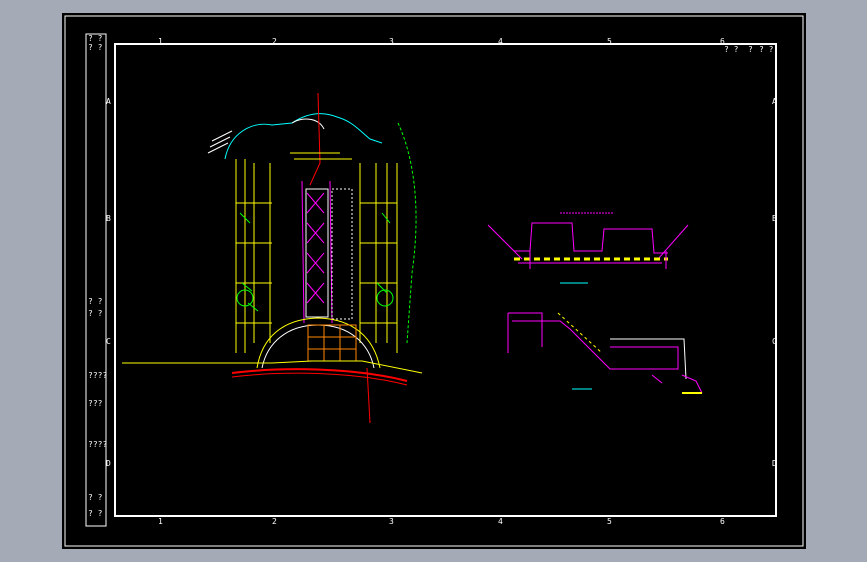 This screenshot has height=562, width=867. What do you see at coordinates (774, 341) in the screenshot?
I see `row-label-c-right: C` at bounding box center [774, 341].